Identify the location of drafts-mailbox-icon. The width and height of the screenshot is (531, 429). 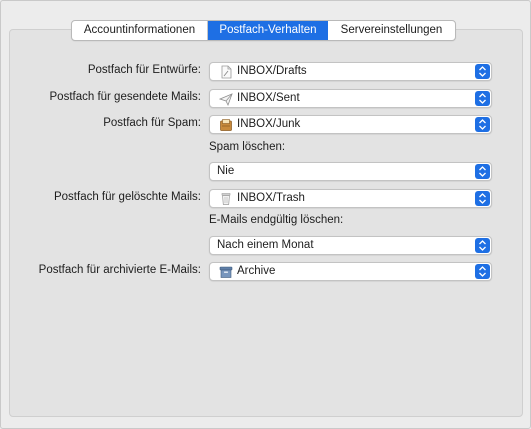
(226, 72).